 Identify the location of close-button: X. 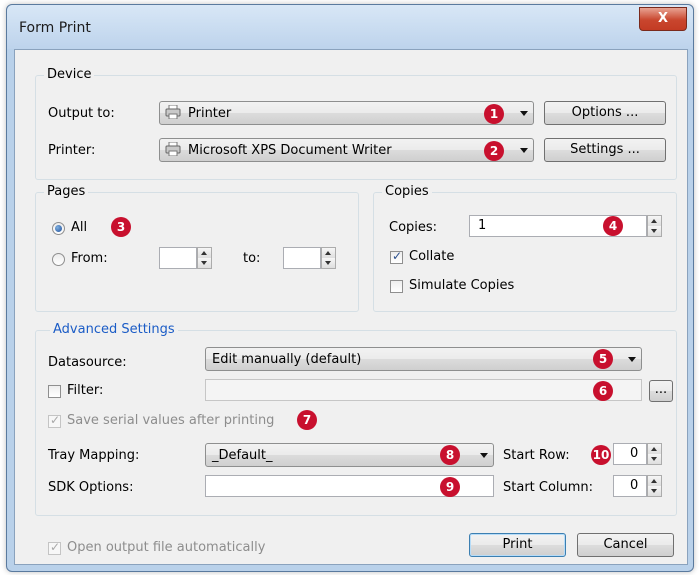
(663, 19).